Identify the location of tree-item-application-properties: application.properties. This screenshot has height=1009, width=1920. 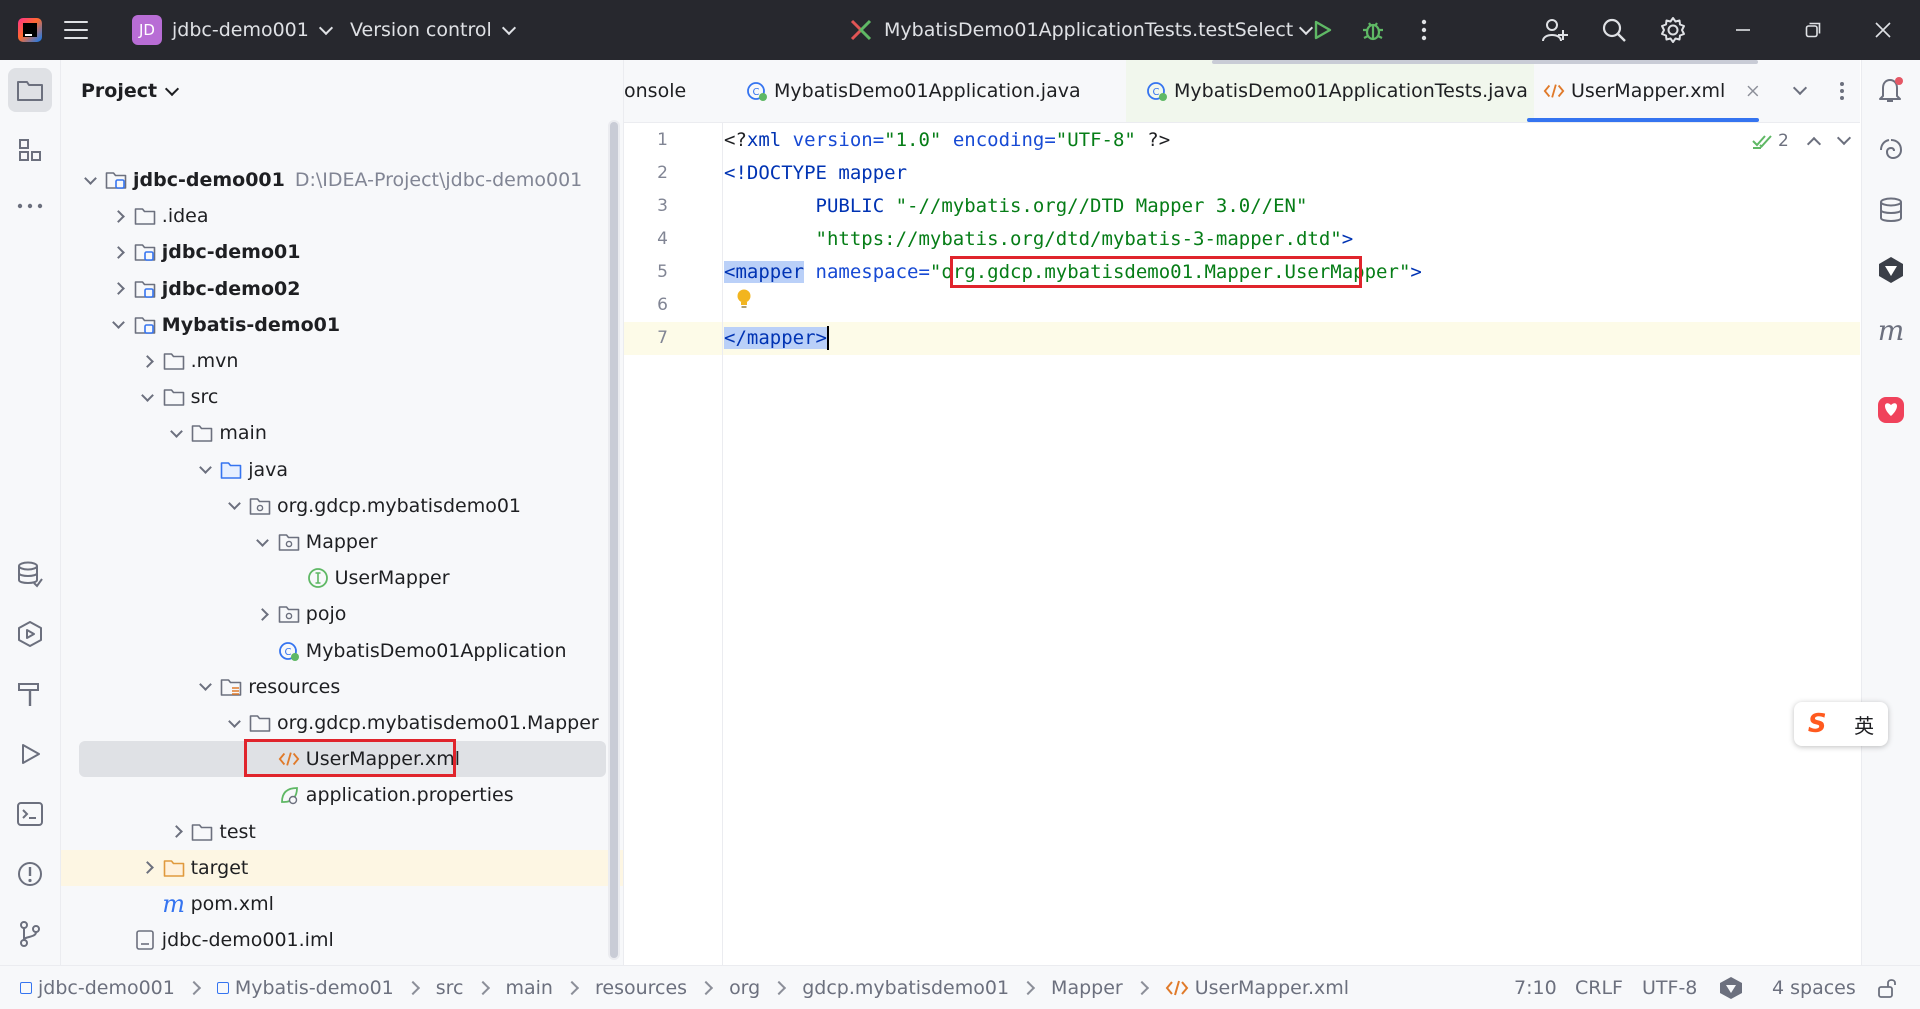
(333, 795).